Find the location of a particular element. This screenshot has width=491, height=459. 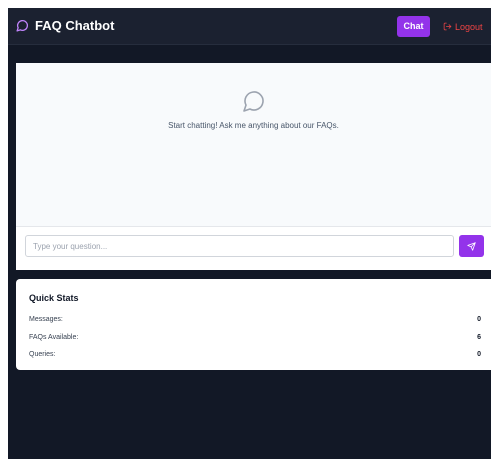

brand: FAQ Chatbot is located at coordinates (65, 25).